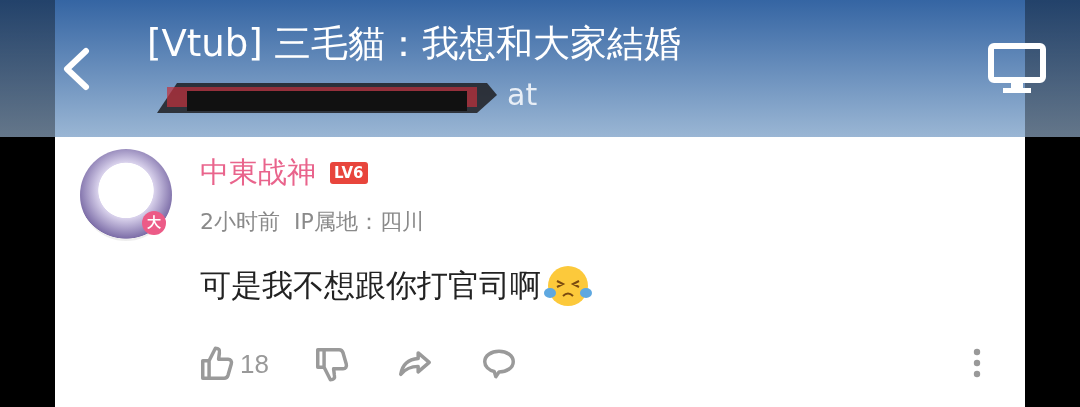  I want to click on author-name: 中東战神, so click(258, 173).